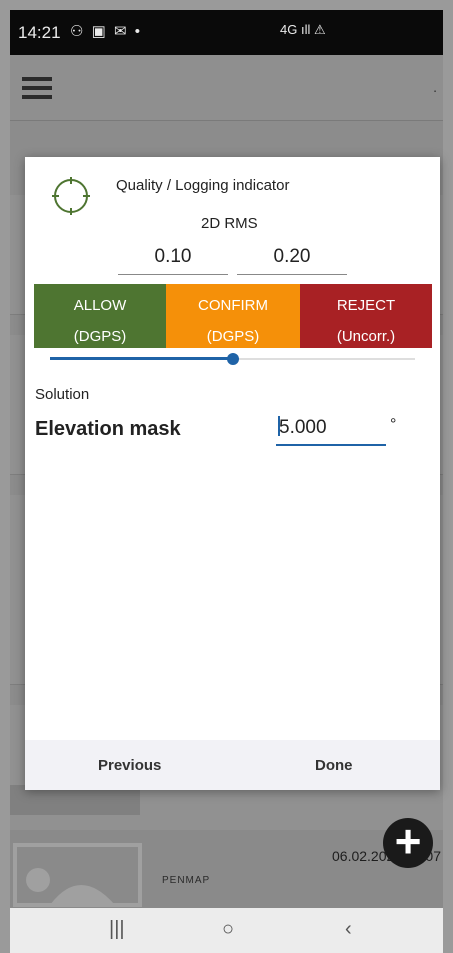 This screenshot has width=453, height=953. What do you see at coordinates (232, 765) in the screenshot?
I see `dialog-footer: Previous Done` at bounding box center [232, 765].